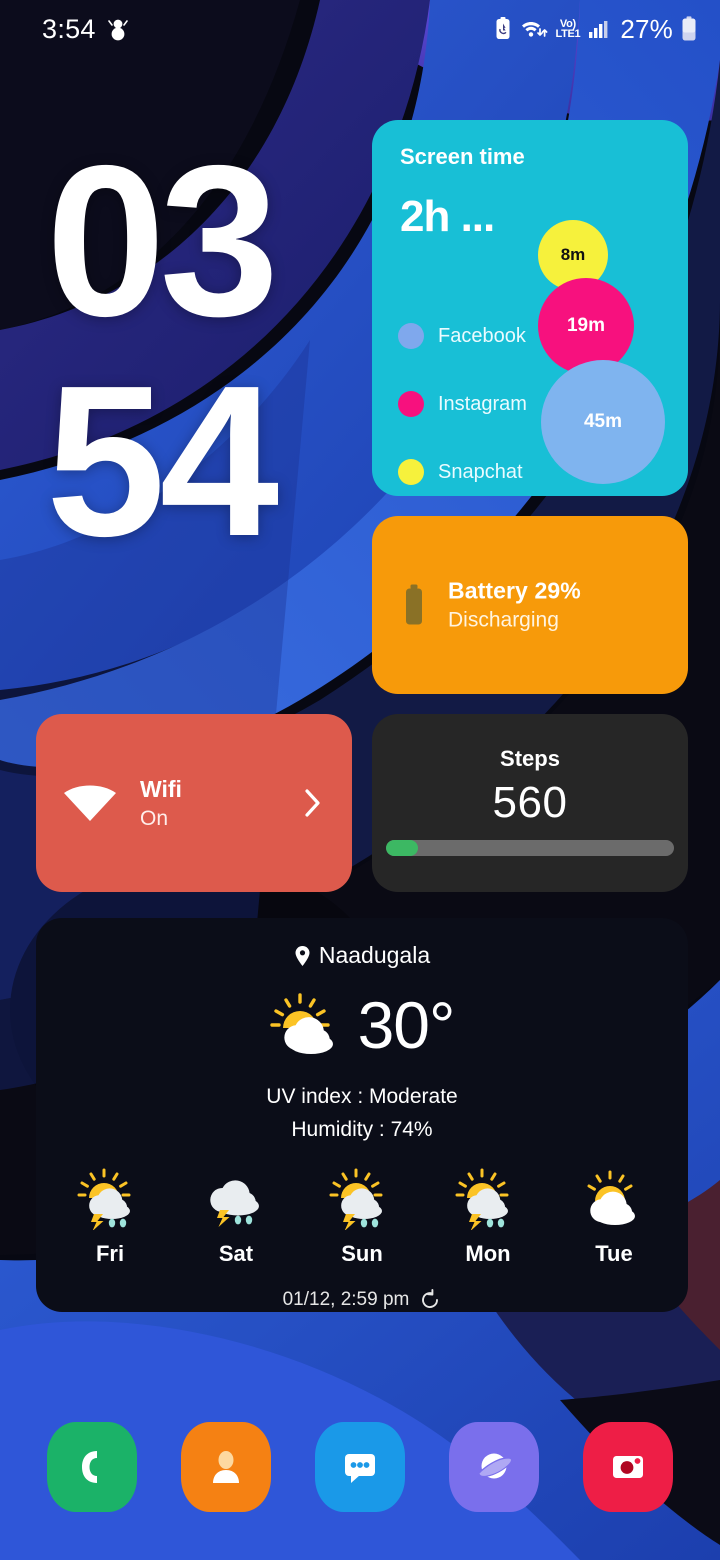  What do you see at coordinates (362, 1254) in the screenshot?
I see `forecast-label-sun: Sun` at bounding box center [362, 1254].